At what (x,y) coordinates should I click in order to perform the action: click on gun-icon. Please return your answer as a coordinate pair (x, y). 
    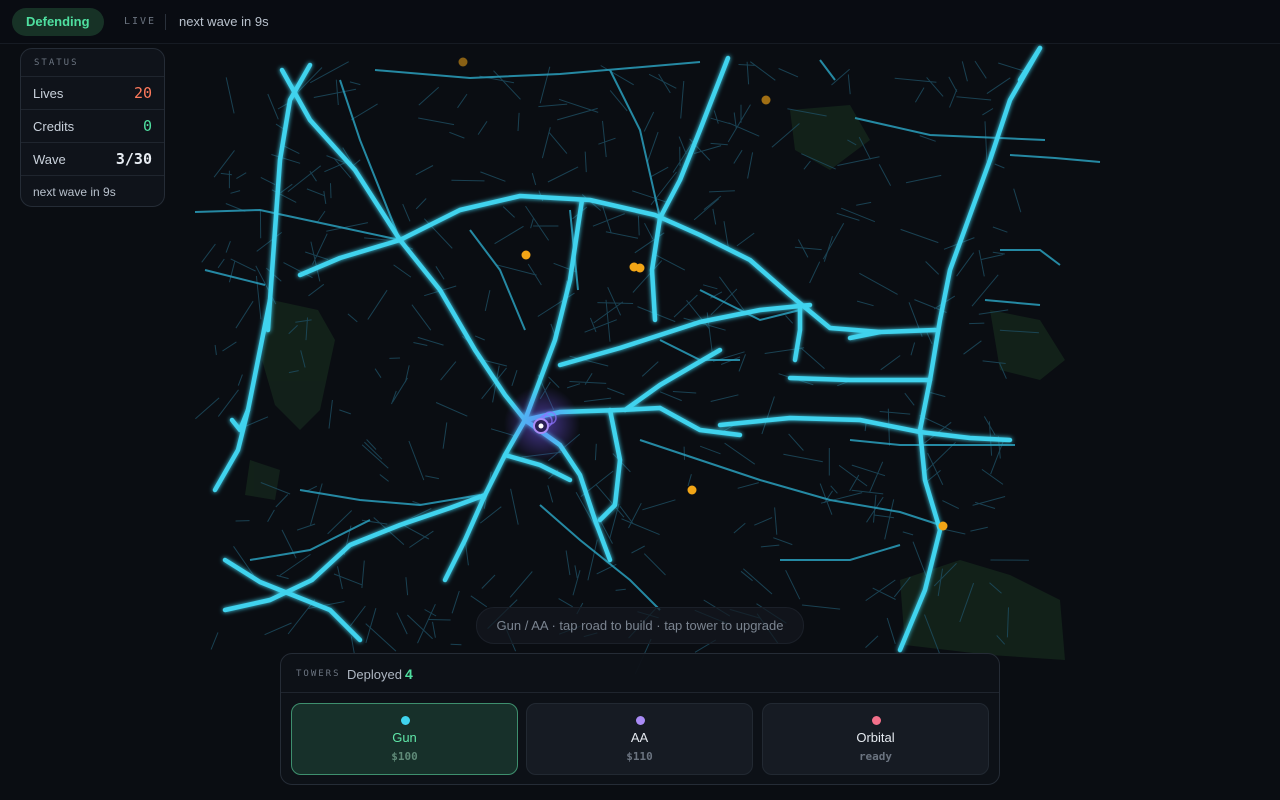
    Looking at the image, I should click on (405, 720).